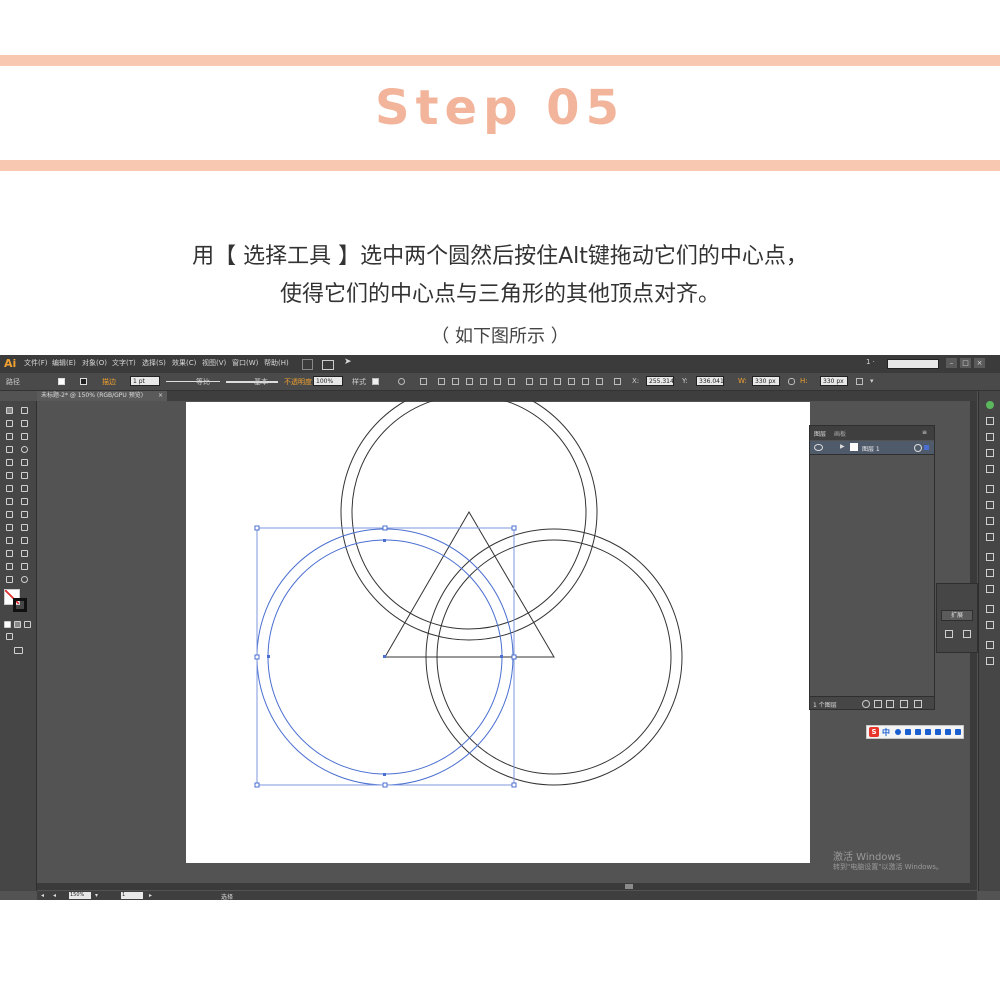 This screenshot has width=1000, height=984. Describe the element at coordinates (441, 381) in the screenshot. I see `align-left-icon` at that location.